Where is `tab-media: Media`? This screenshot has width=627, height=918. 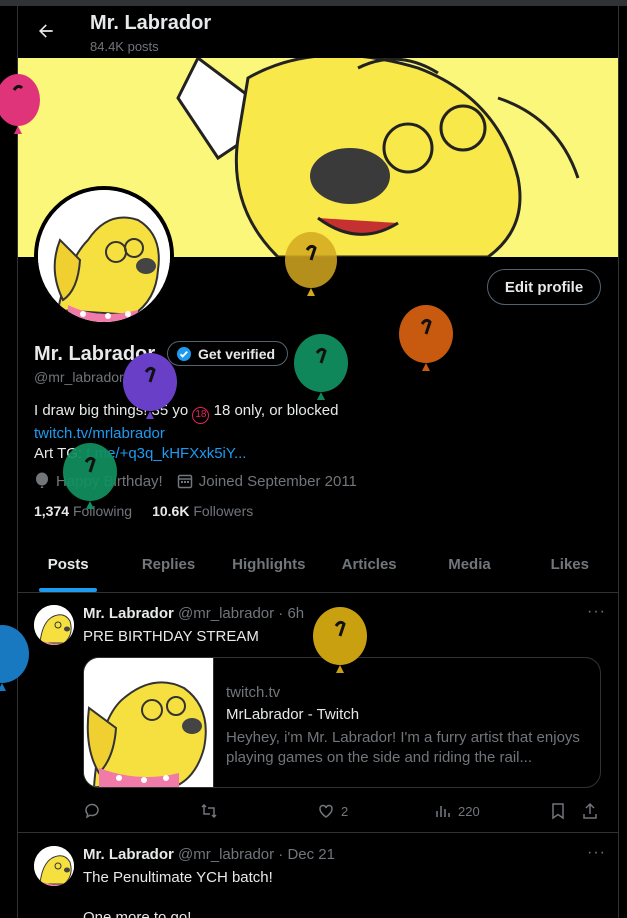
tab-media: Media is located at coordinates (469, 566).